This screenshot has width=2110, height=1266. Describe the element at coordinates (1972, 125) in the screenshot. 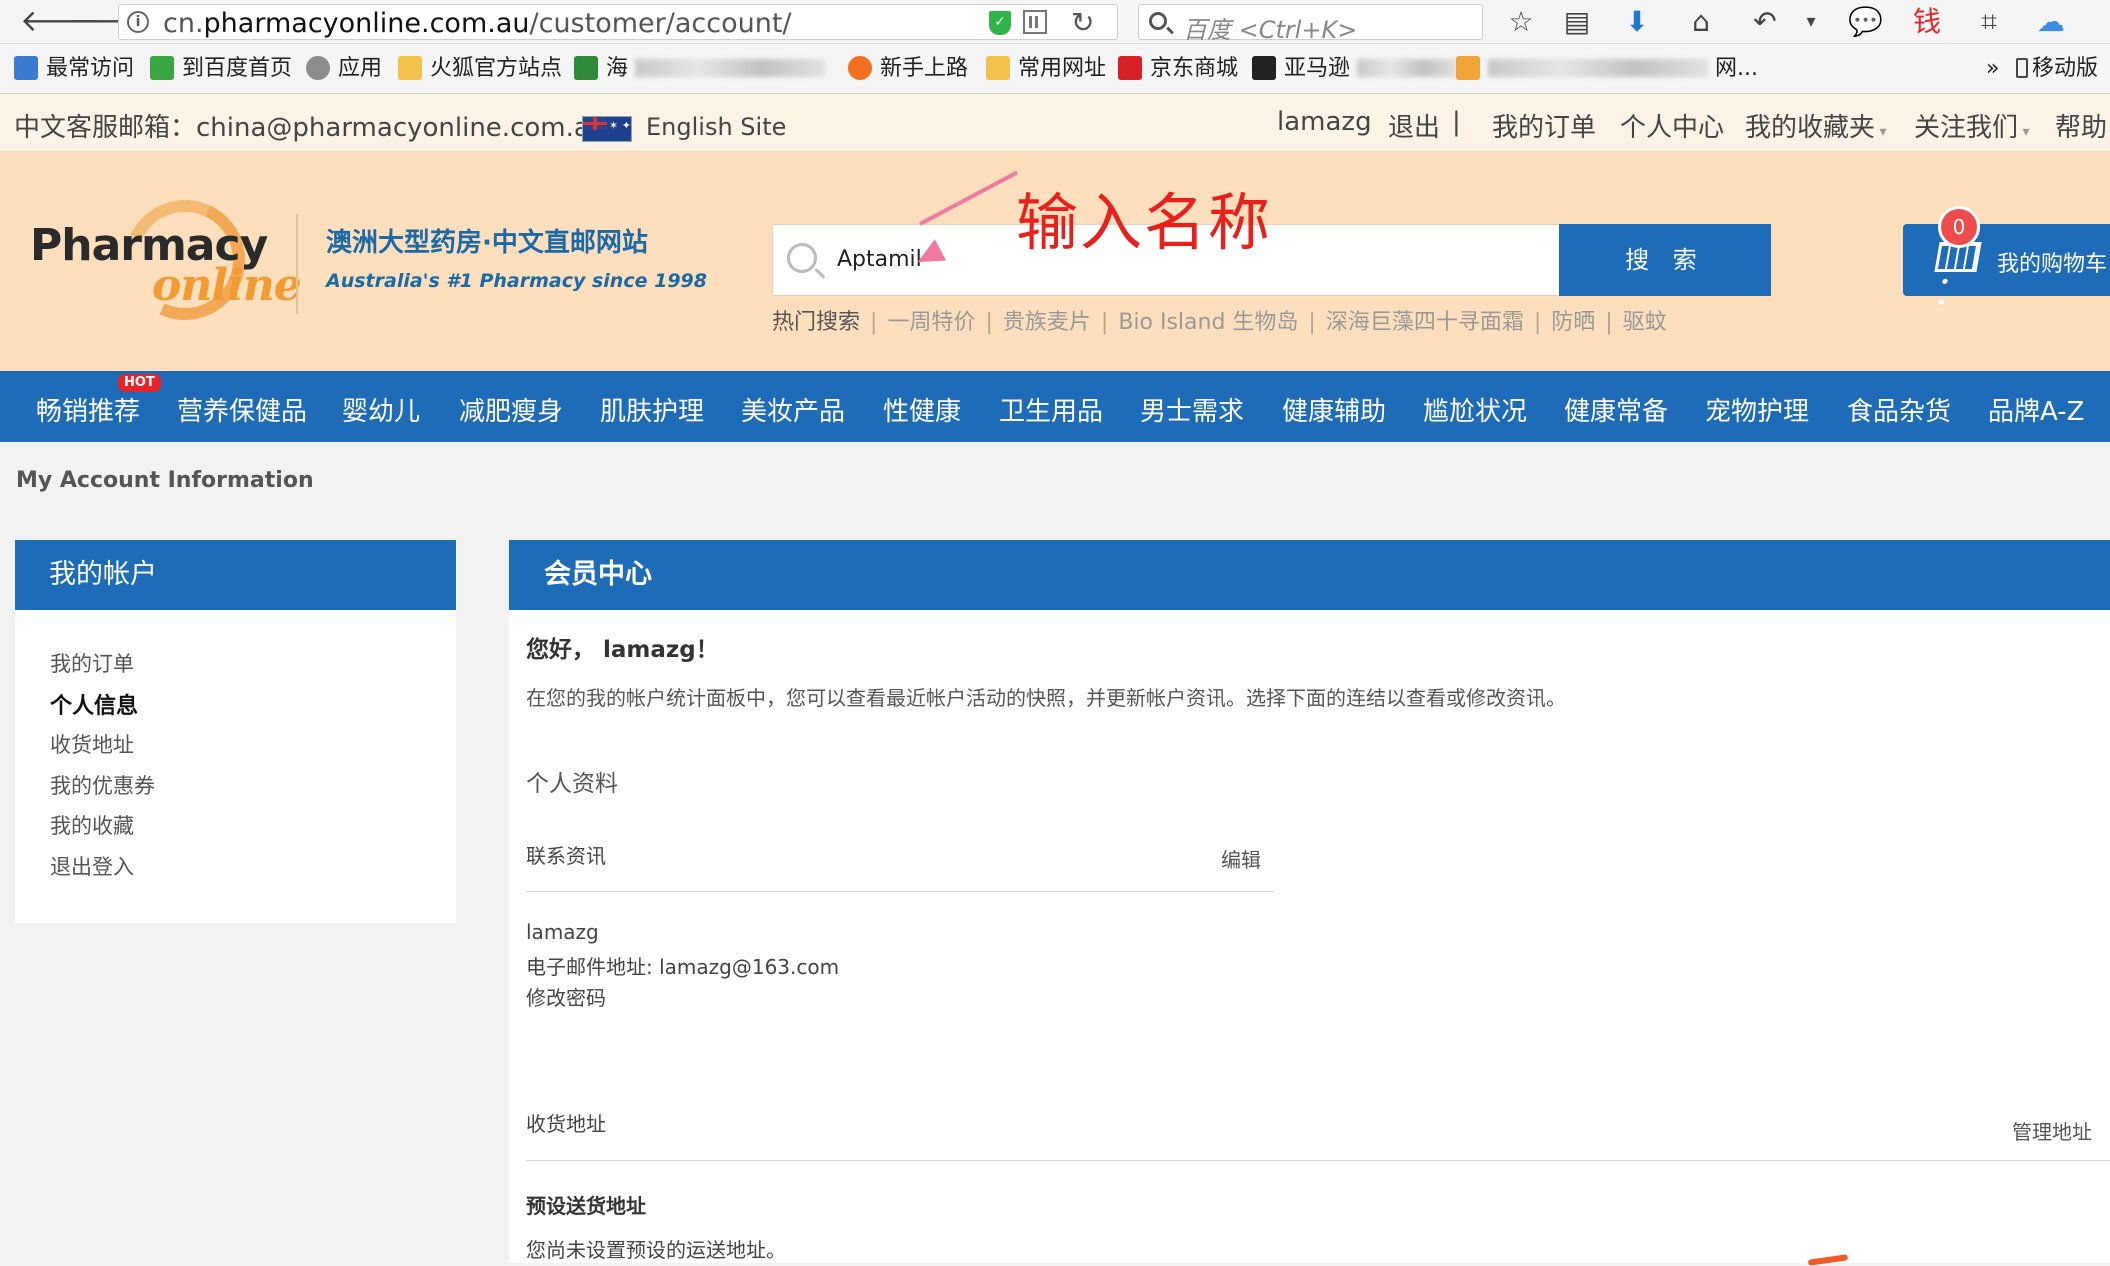

I see `follow-us-link: 关注我们 ▾` at that location.